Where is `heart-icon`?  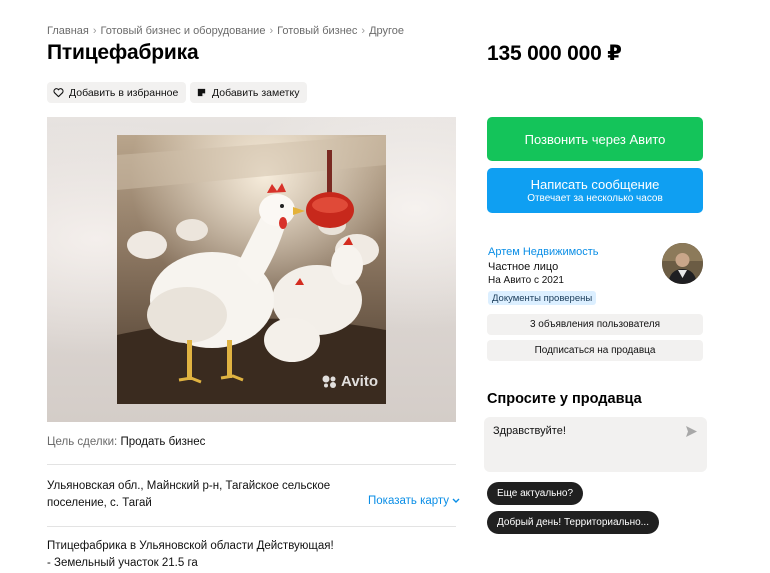
heart-icon is located at coordinates (58, 93).